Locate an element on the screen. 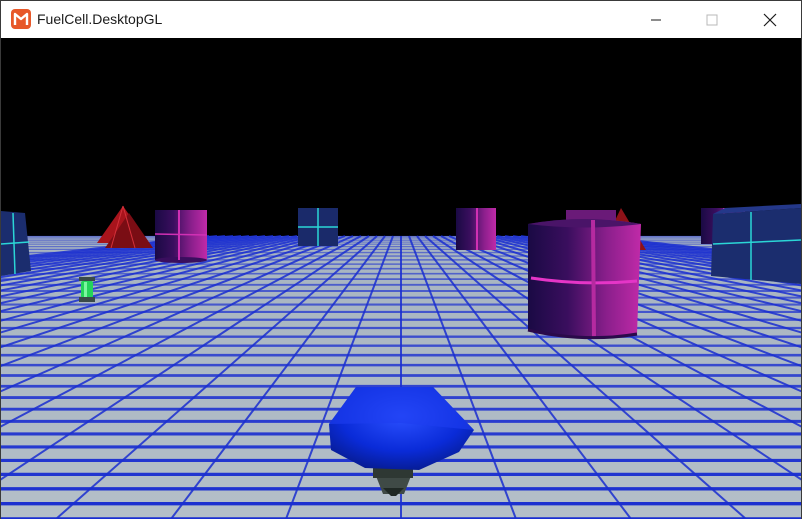 The width and height of the screenshot is (802, 519). close-button is located at coordinates (770, 19).